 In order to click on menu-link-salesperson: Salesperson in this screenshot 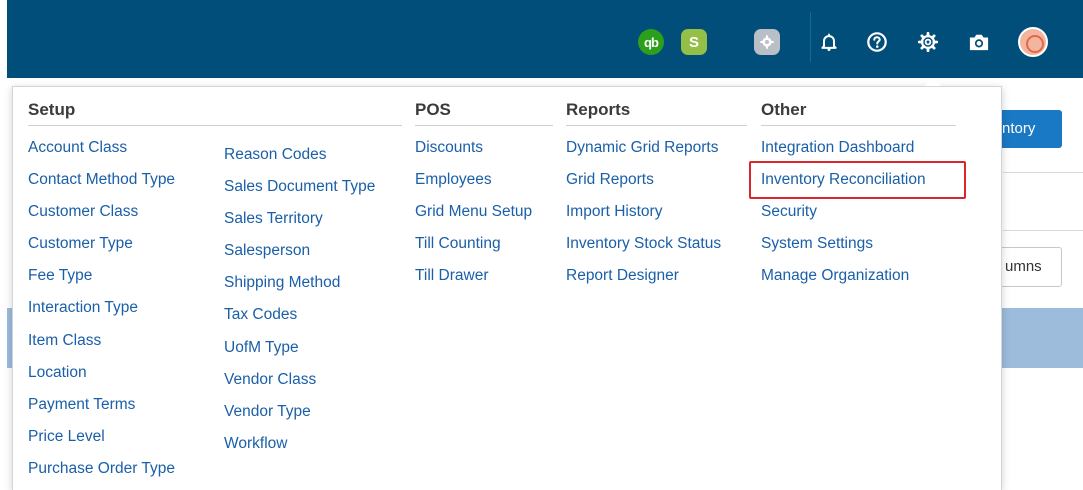, I will do `click(267, 251)`.